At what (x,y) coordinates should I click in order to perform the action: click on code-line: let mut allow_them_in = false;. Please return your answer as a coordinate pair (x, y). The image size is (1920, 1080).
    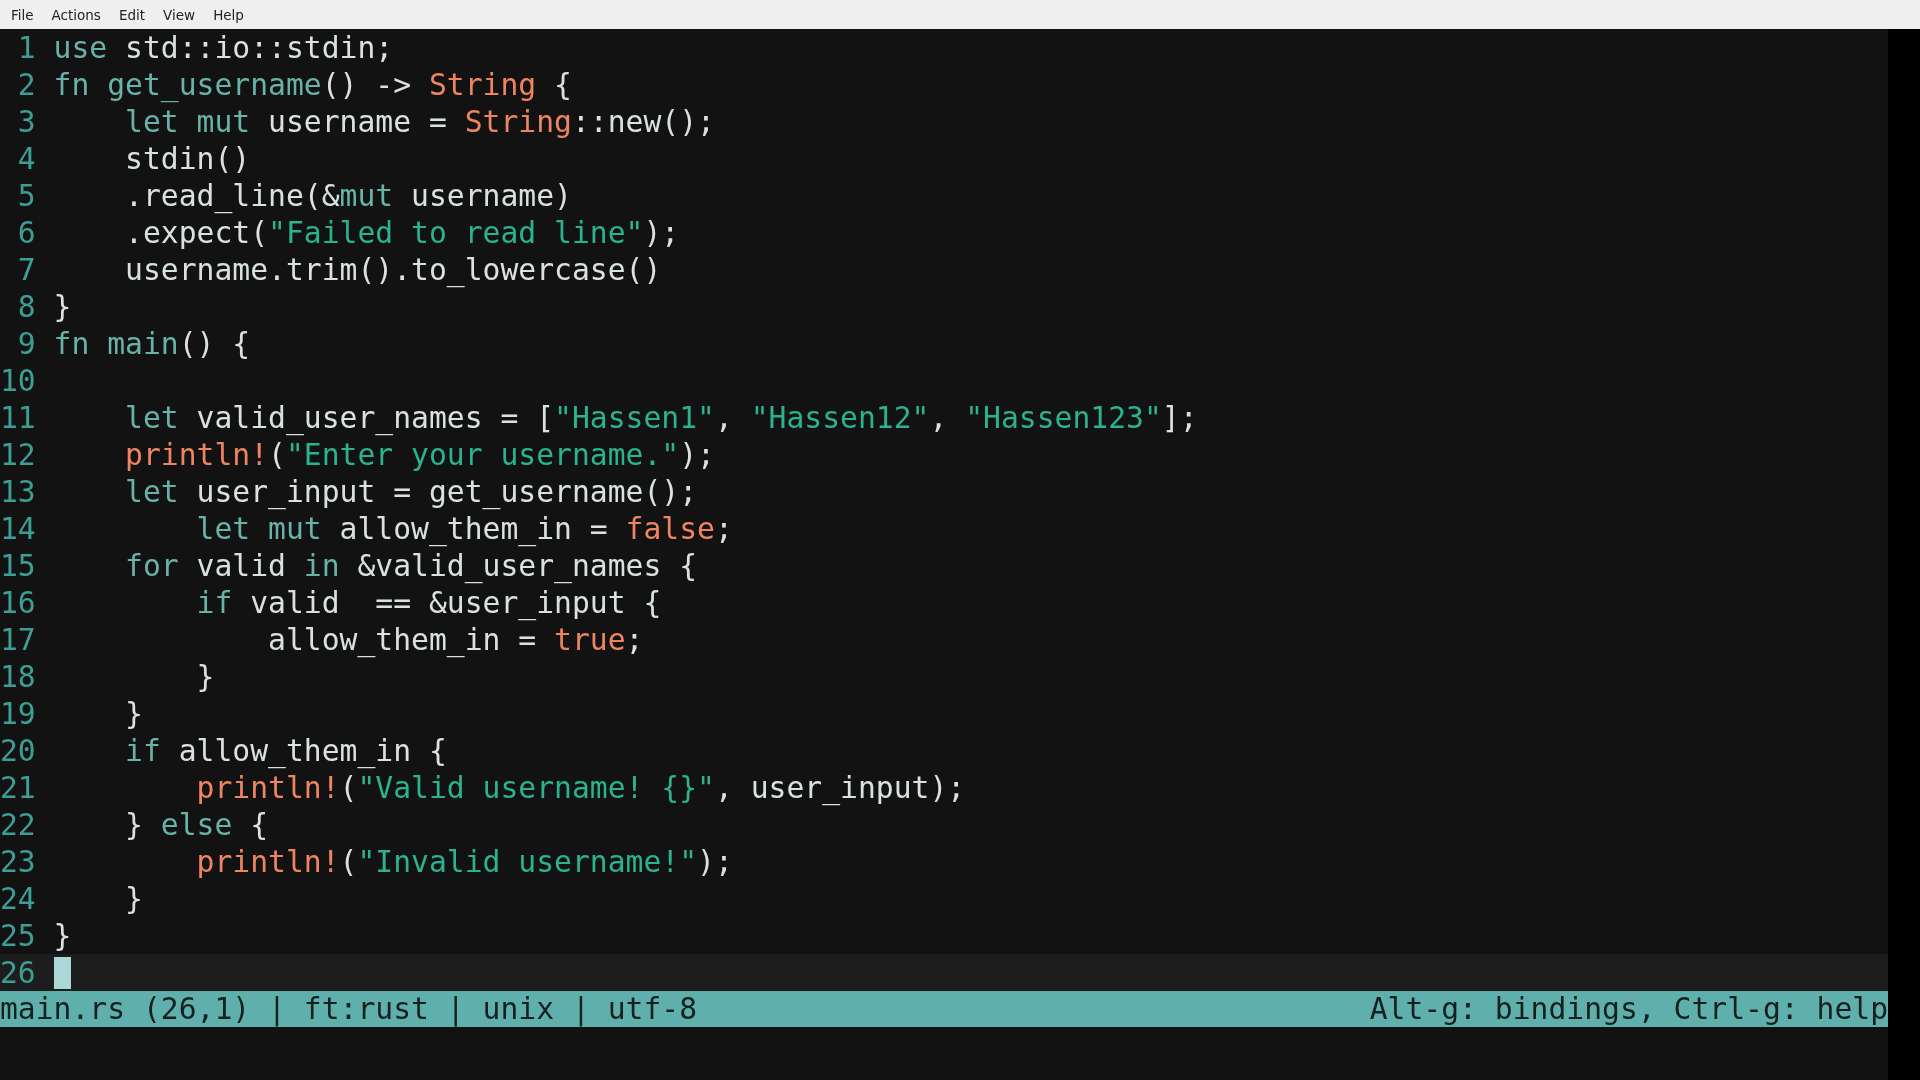
    Looking at the image, I should click on (464, 528).